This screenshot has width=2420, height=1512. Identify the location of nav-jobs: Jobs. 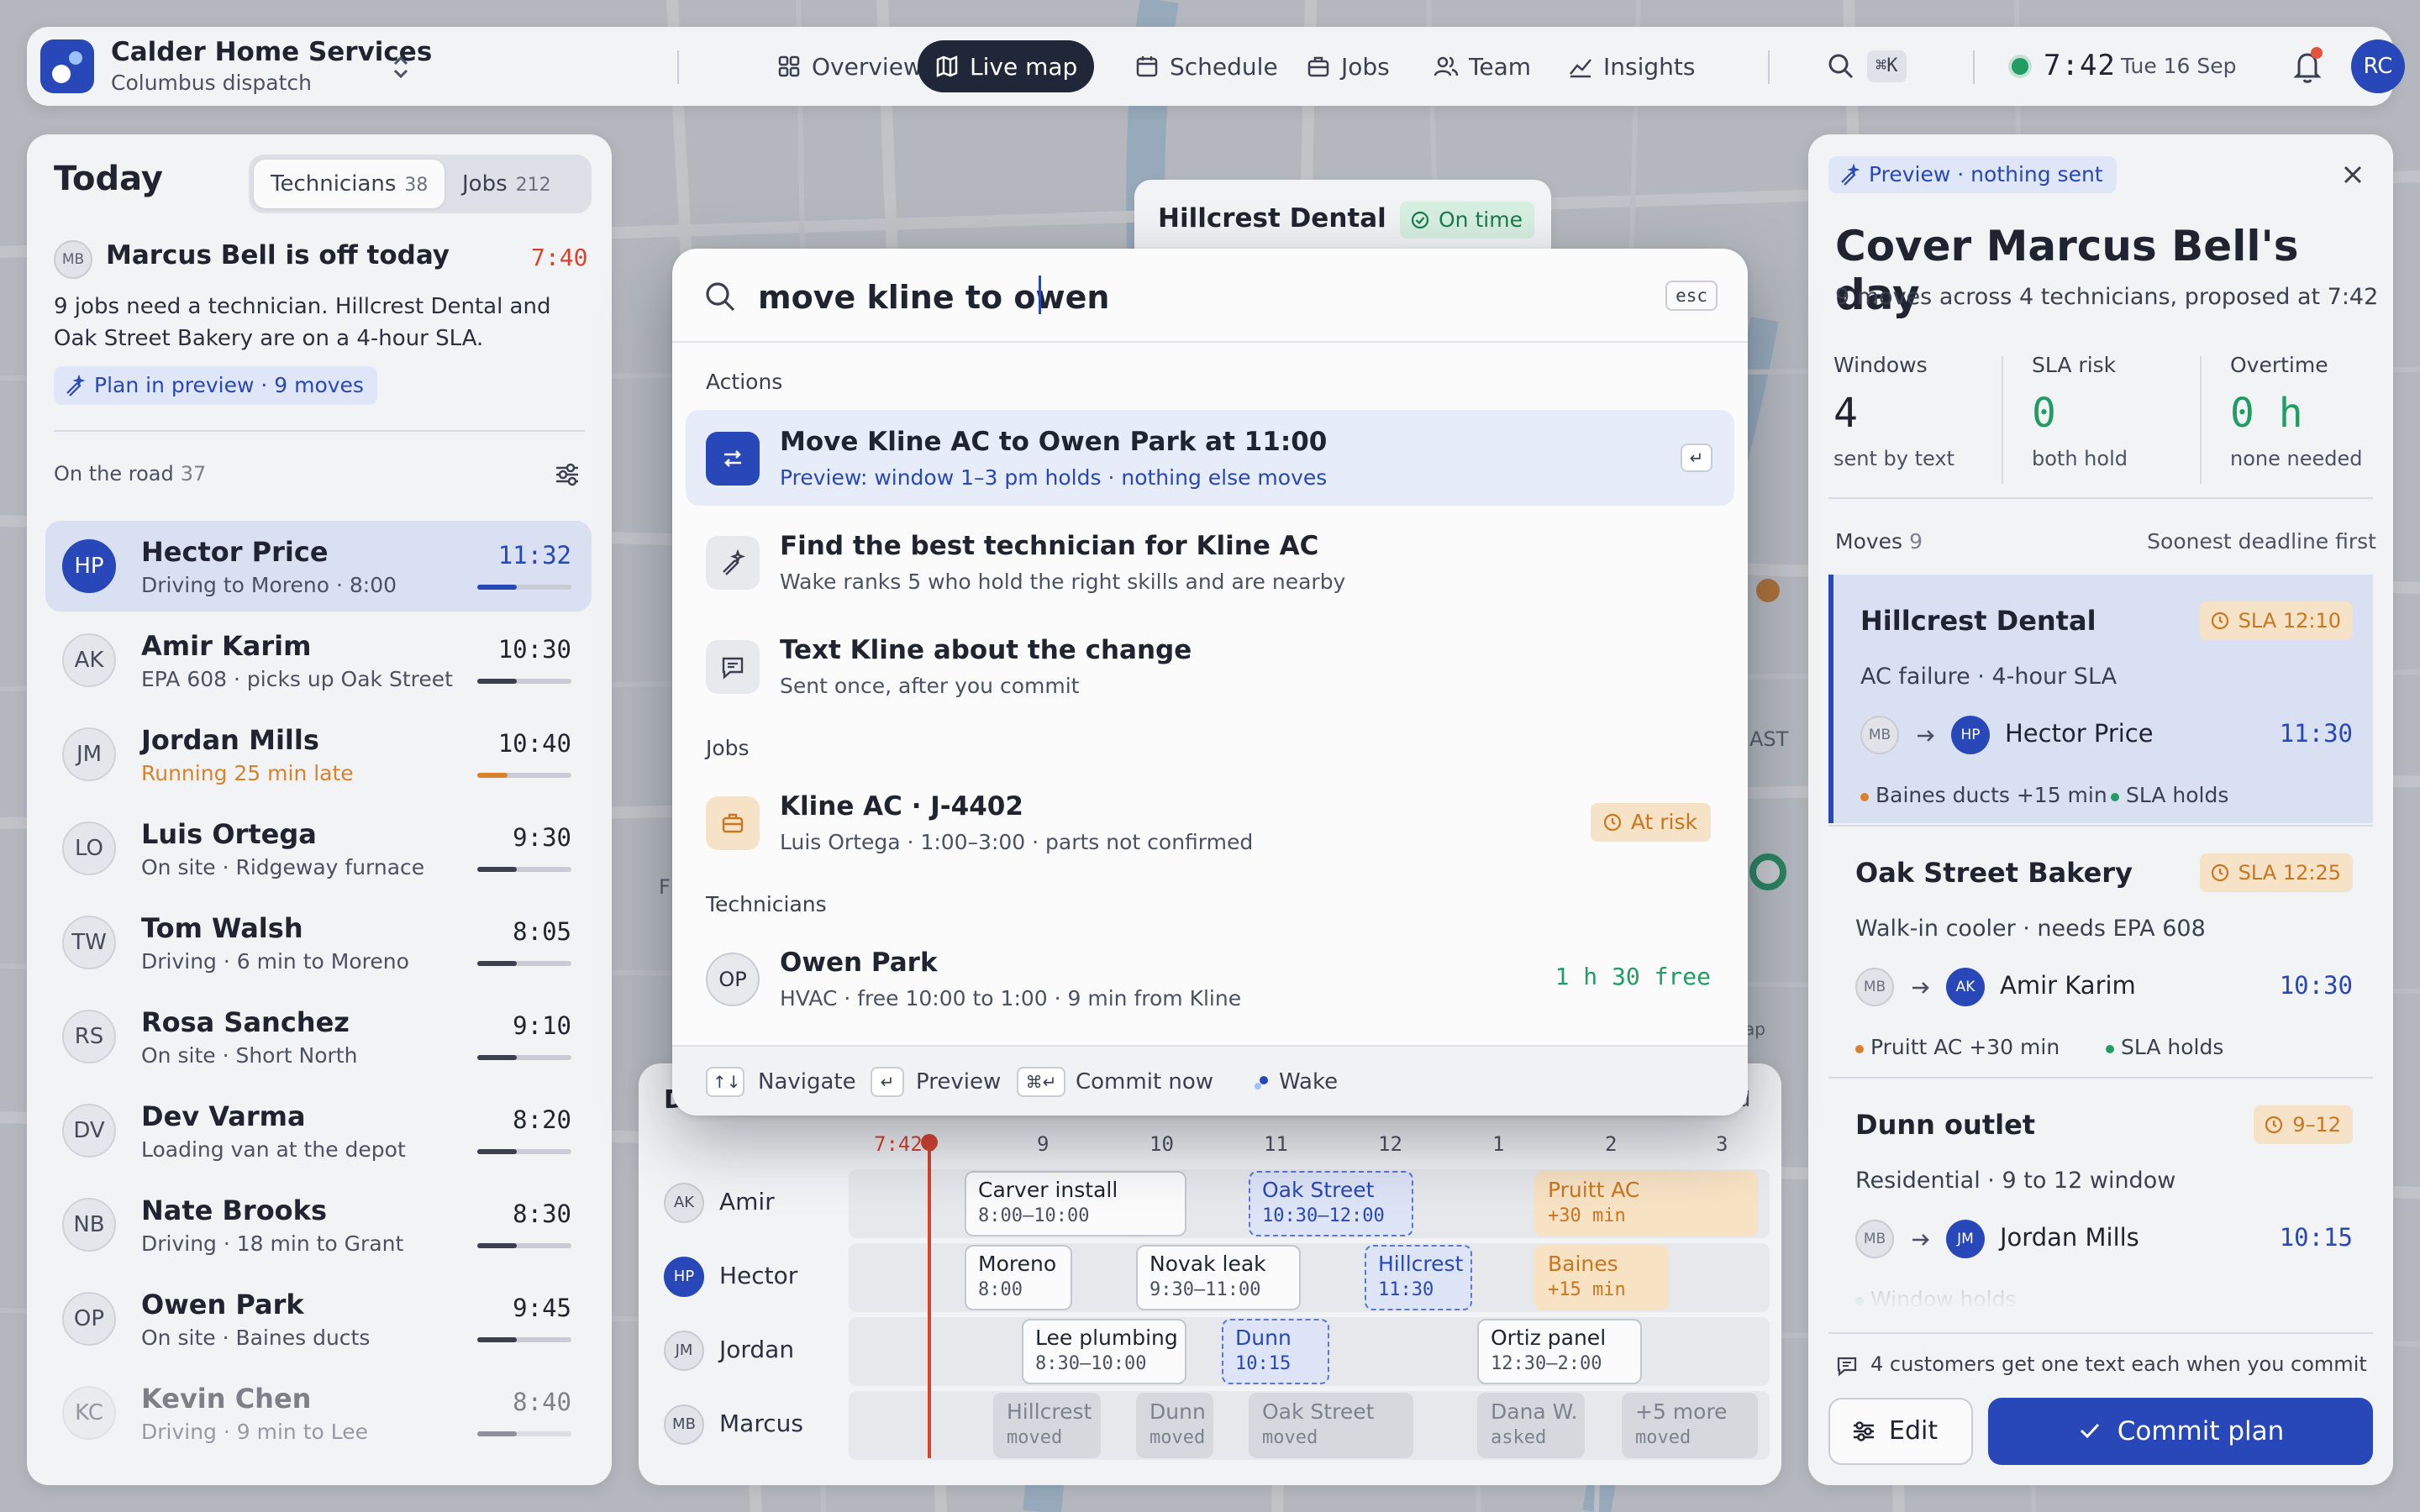
(1348, 66).